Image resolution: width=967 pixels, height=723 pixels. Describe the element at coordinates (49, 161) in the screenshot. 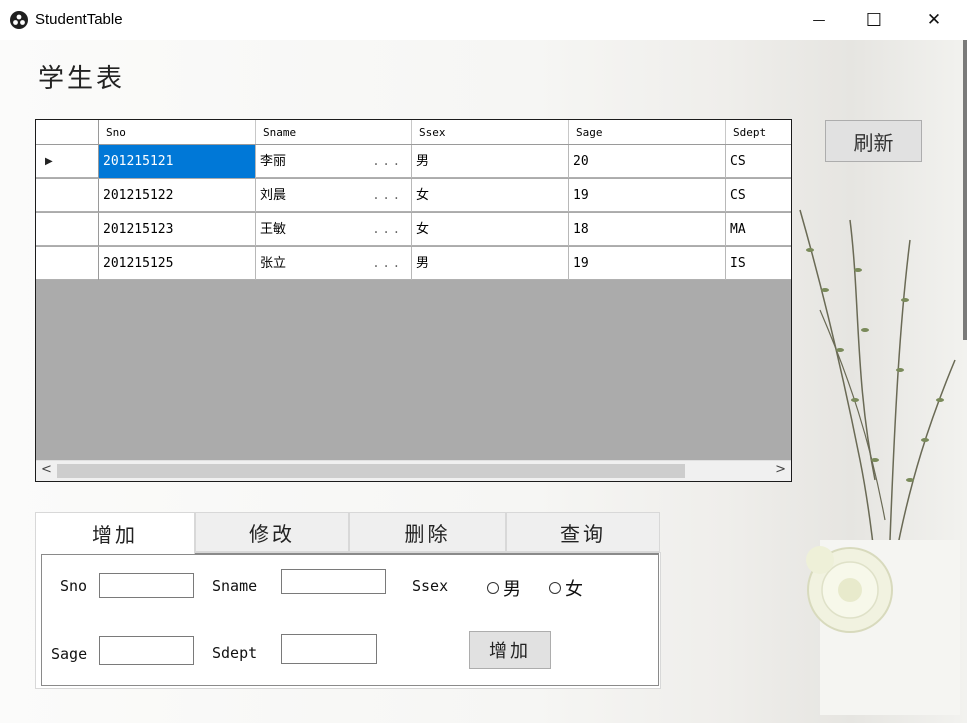

I see `row-pointer-icon: ▶` at that location.